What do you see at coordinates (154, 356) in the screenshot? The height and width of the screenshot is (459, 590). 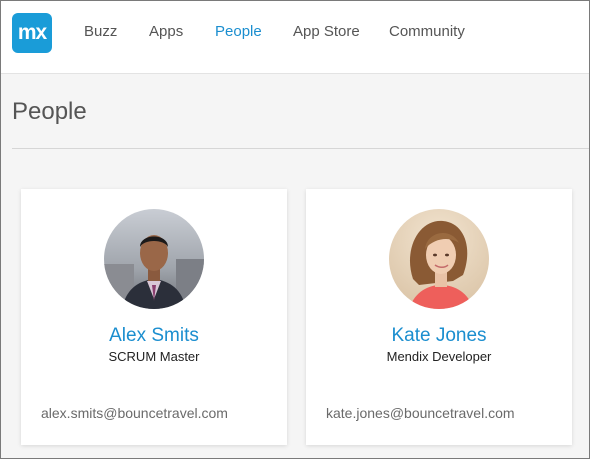 I see `person-role: SCRUM Master` at bounding box center [154, 356].